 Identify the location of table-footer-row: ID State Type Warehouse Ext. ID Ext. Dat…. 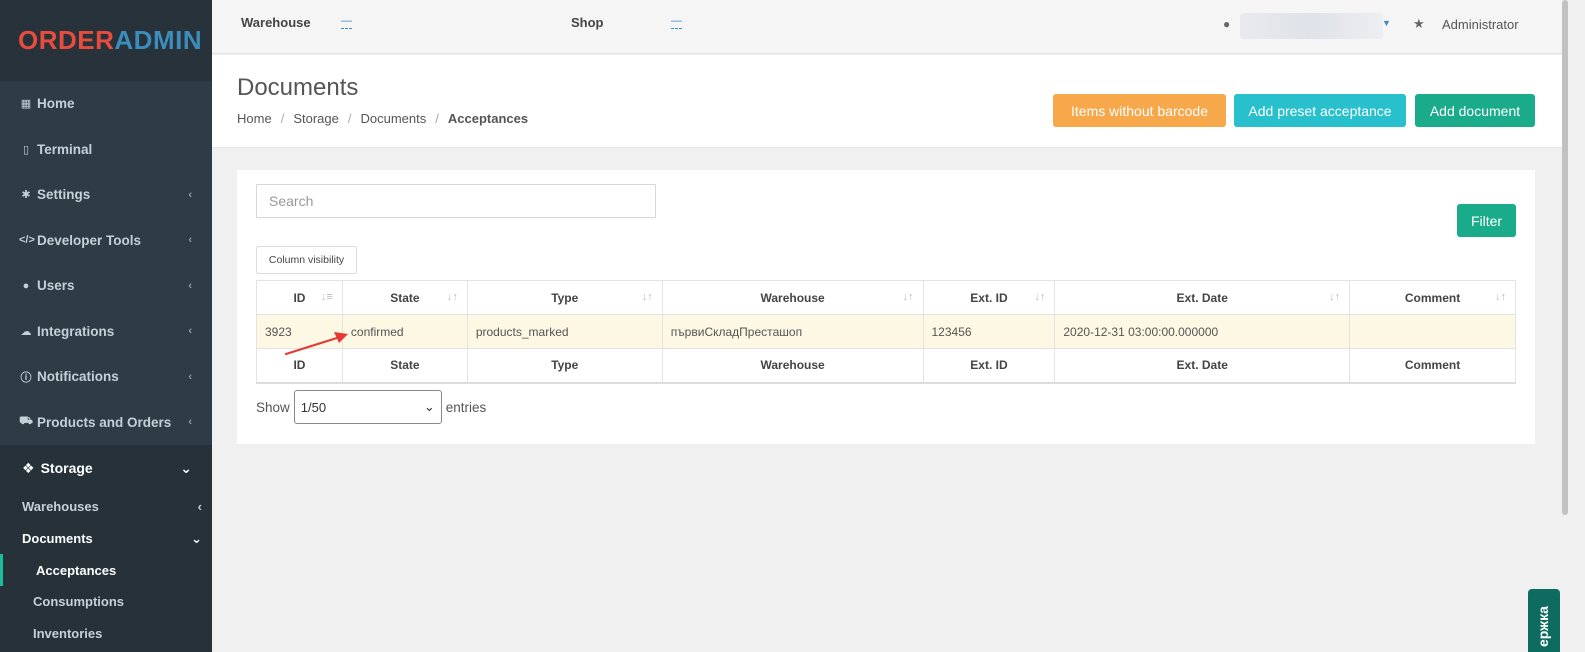
(886, 366).